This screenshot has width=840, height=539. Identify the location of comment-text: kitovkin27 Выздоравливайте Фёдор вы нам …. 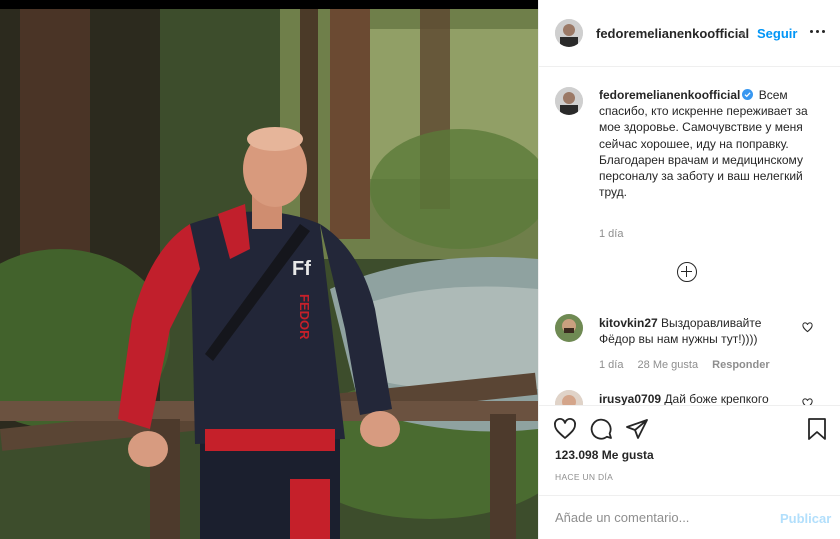
(699, 331).